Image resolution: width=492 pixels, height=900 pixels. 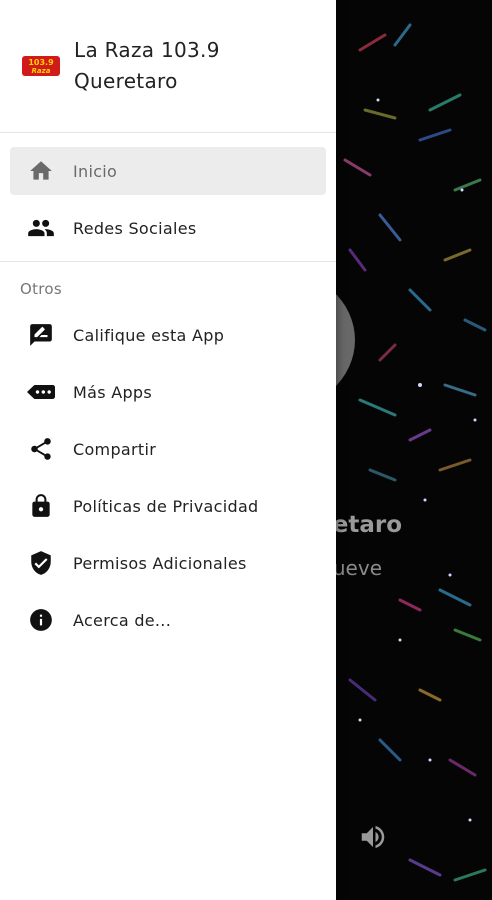 I want to click on people-icon, so click(x=41, y=228).